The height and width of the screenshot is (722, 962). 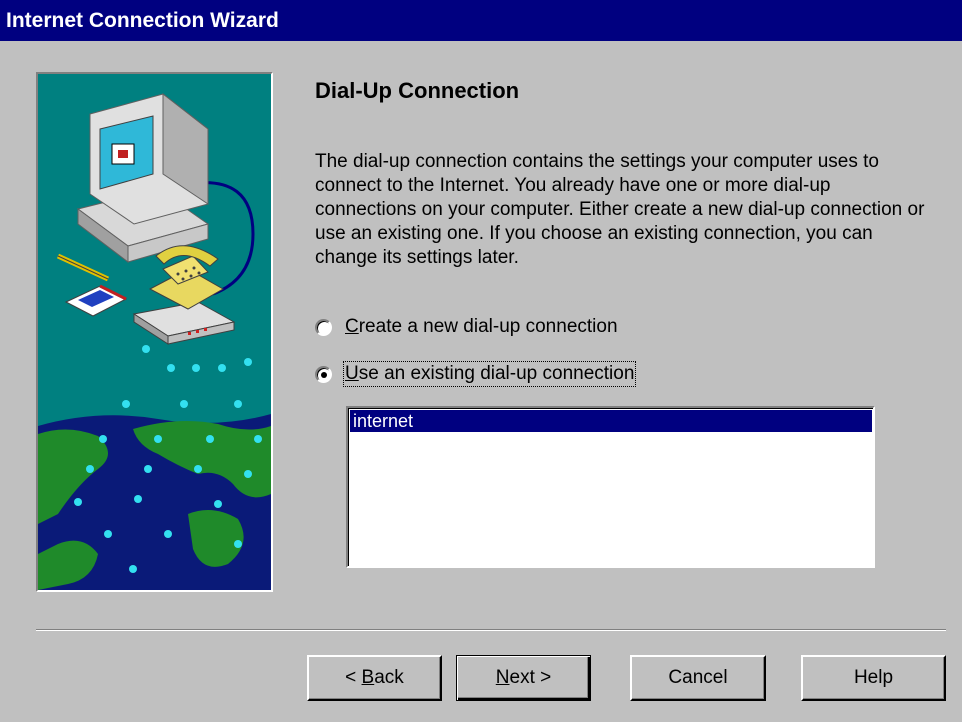 I want to click on list-item: internet, so click(x=611, y=421).